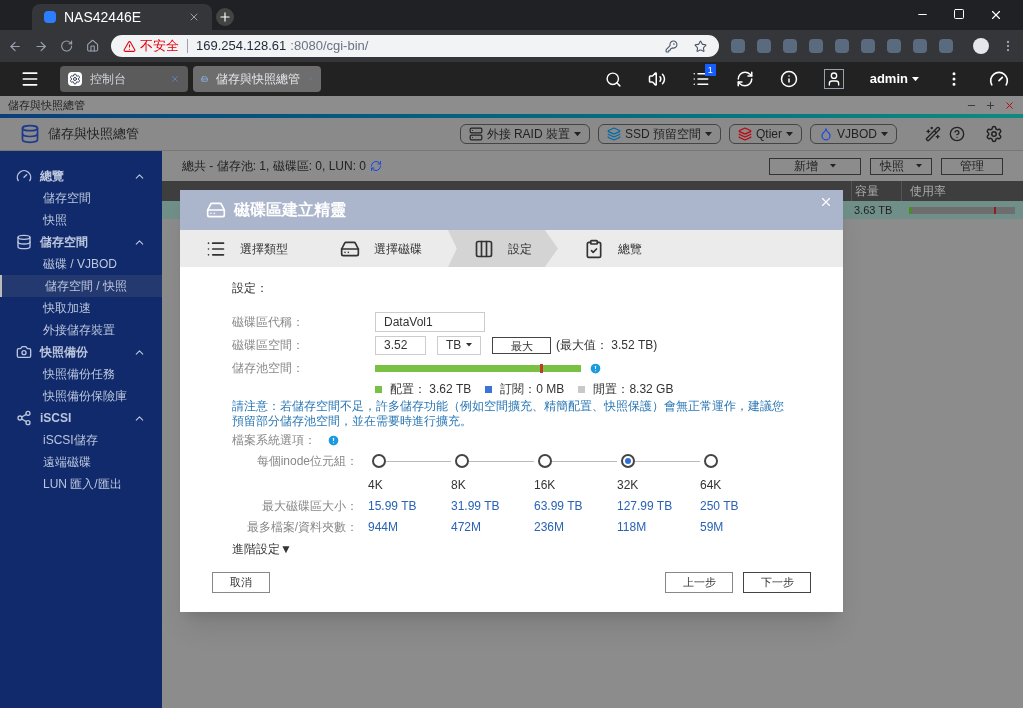 The width and height of the screenshot is (1023, 708). I want to click on section-title: 設定：, so click(250, 288).